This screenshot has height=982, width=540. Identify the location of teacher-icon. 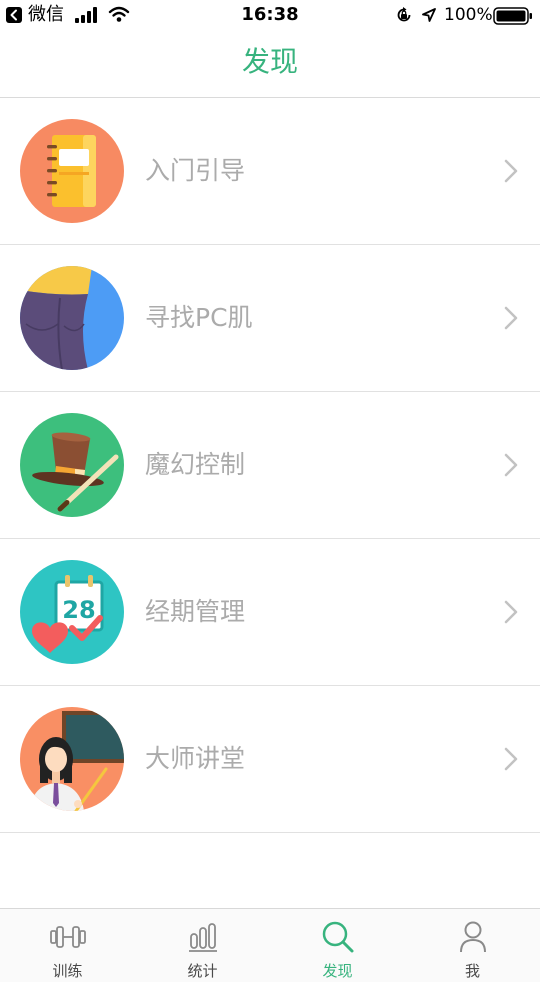
(72, 759).